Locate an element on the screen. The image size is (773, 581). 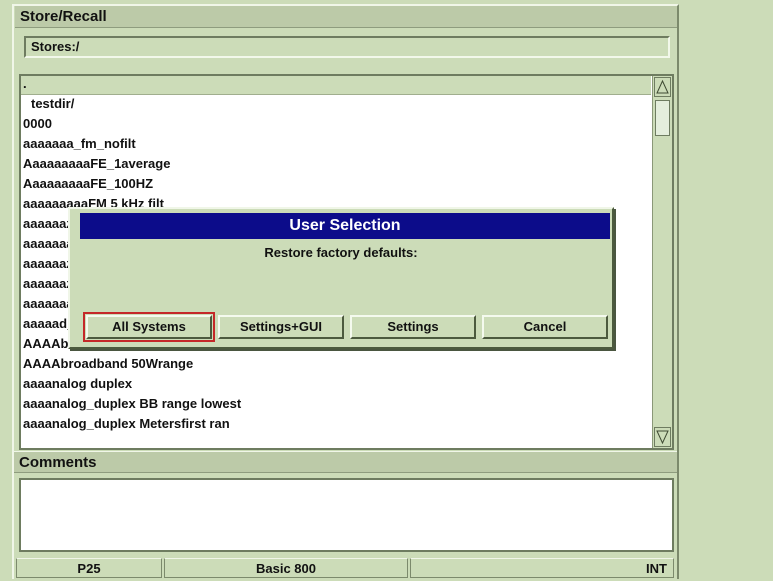
list-item: testdir/ is located at coordinates (52, 104).